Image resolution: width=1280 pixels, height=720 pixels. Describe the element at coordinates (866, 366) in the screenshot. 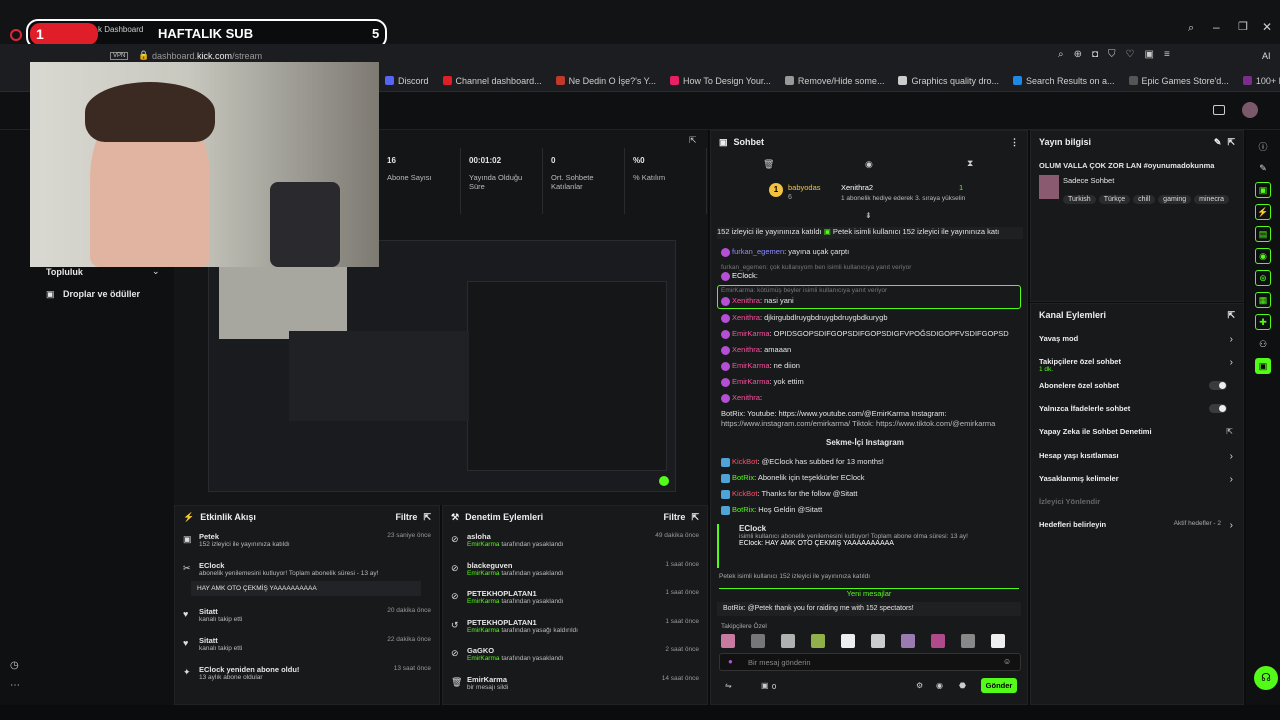

I see `chat-message: EmirKarma: ne diion` at that location.